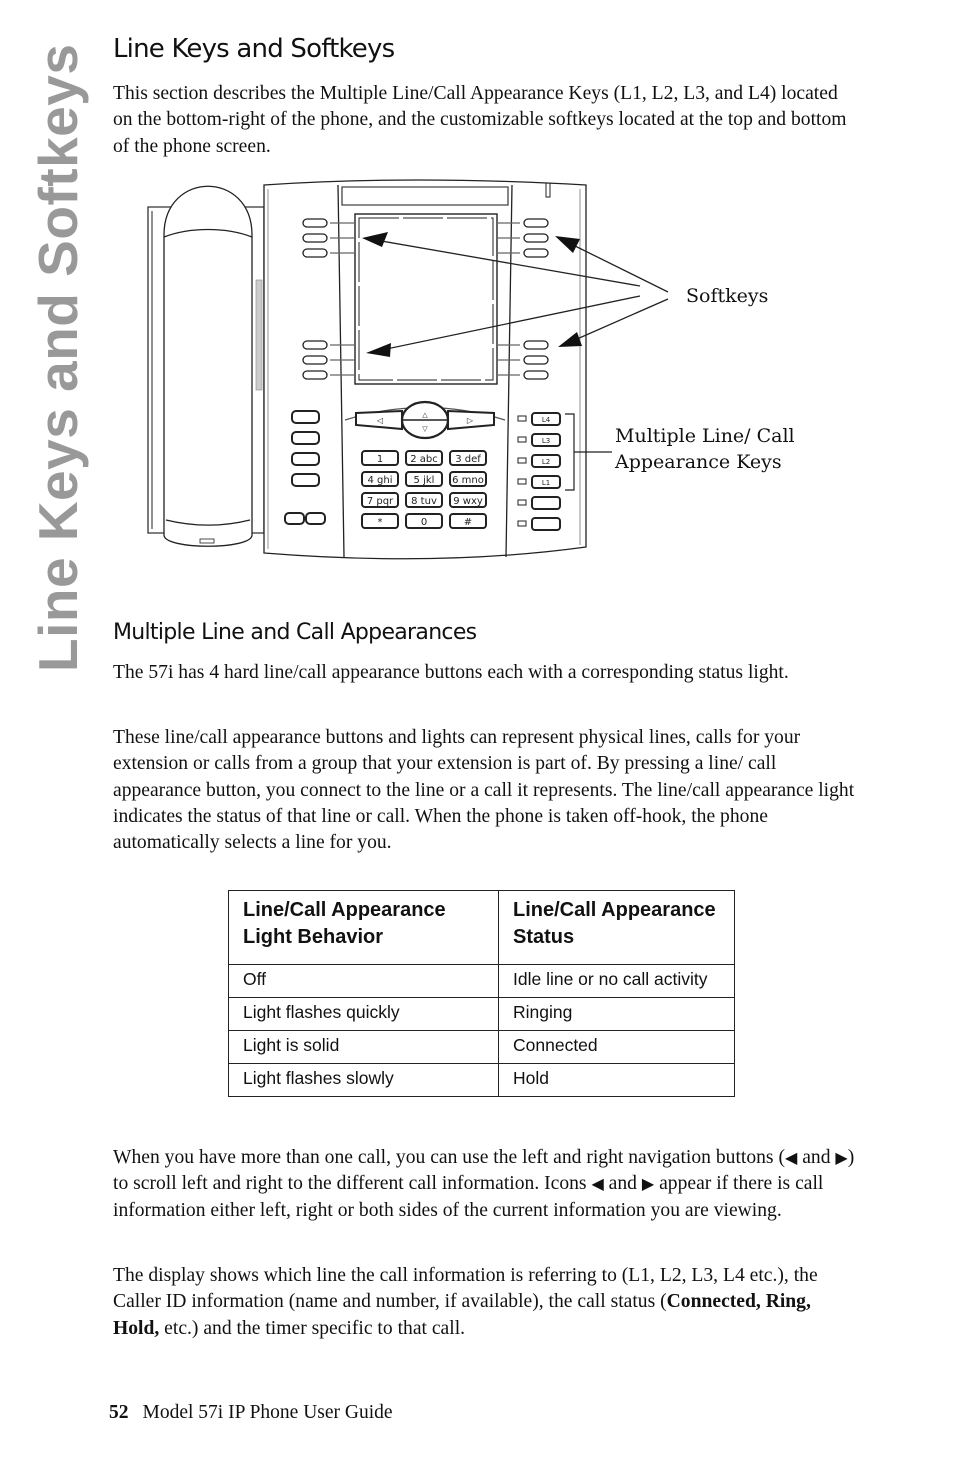  What do you see at coordinates (705, 449) in the screenshot?
I see `line-keys-callout: Multiple Line/ Call Appearance Keys` at bounding box center [705, 449].